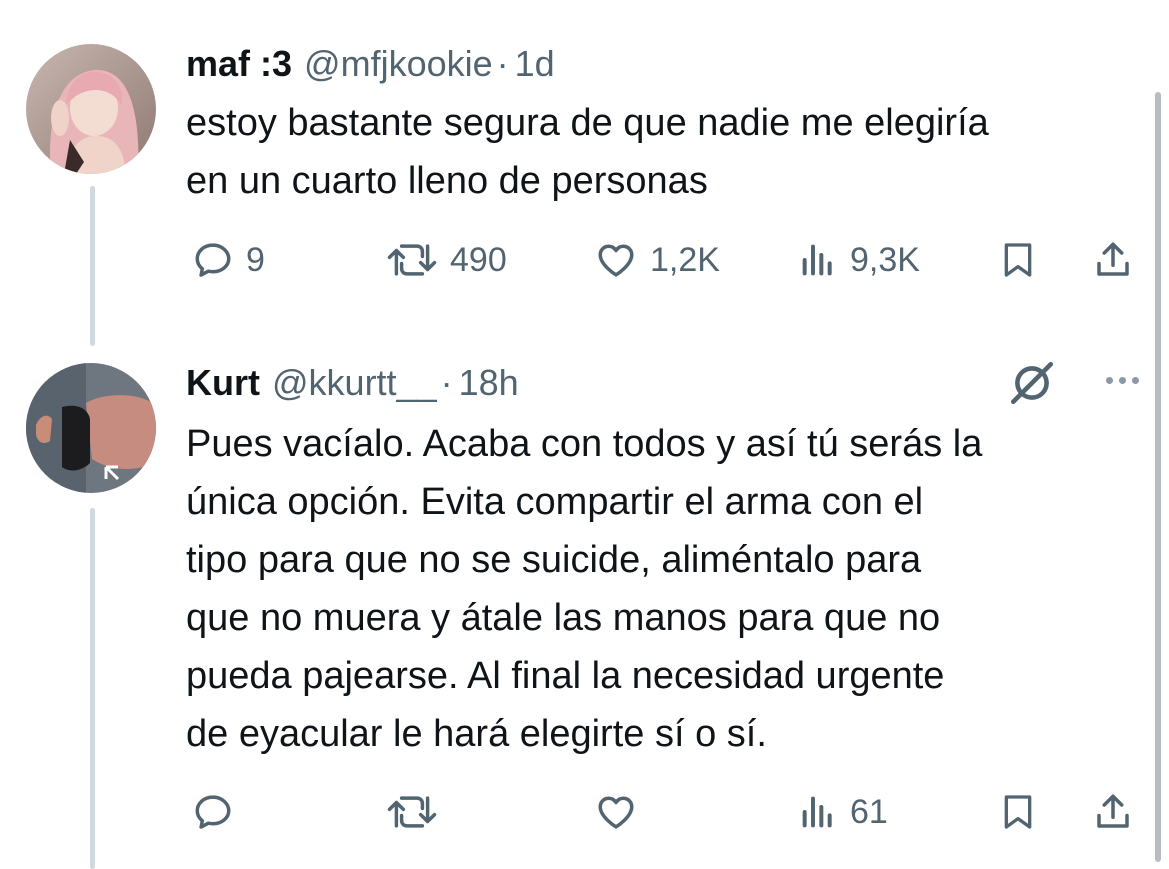 This screenshot has height=869, width=1169. I want to click on views-count: 9,3K, so click(885, 259).